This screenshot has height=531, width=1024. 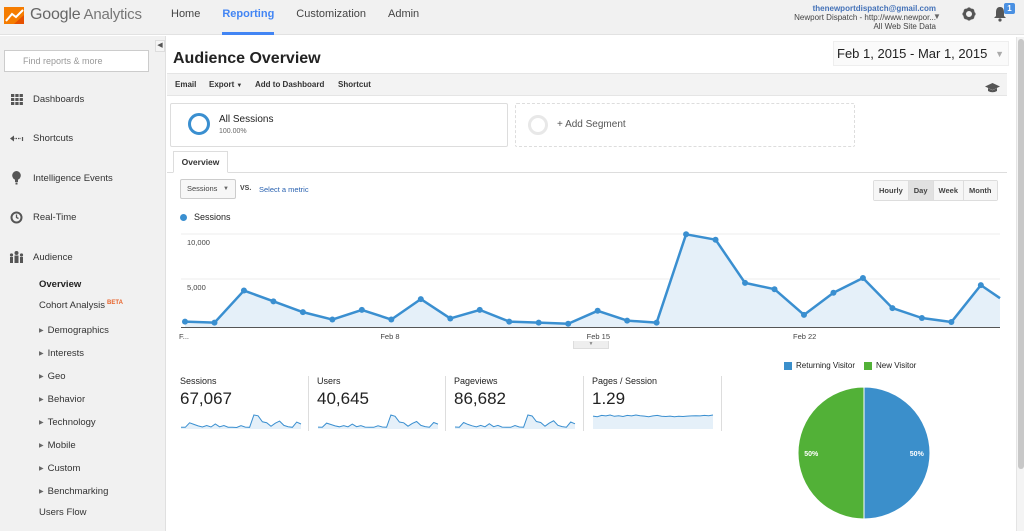 What do you see at coordinates (246, 188) in the screenshot?
I see `vs-label: VS.` at bounding box center [246, 188].